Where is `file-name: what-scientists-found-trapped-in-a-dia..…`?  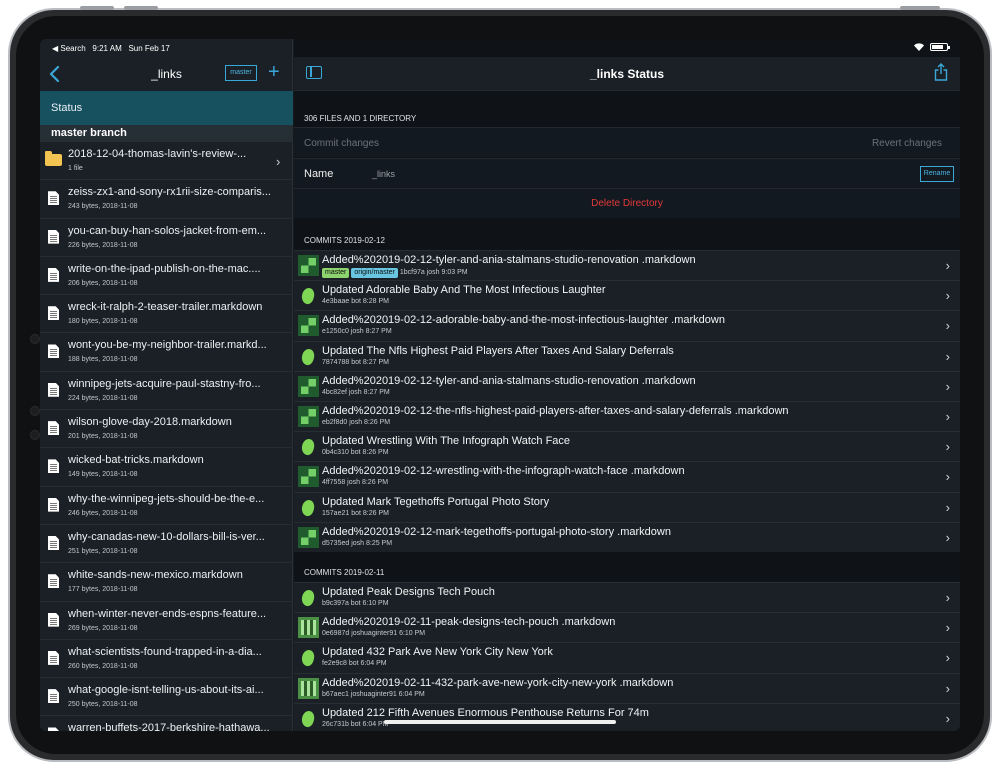 file-name: what-scientists-found-trapped-in-a-dia..… is located at coordinates (165, 651).